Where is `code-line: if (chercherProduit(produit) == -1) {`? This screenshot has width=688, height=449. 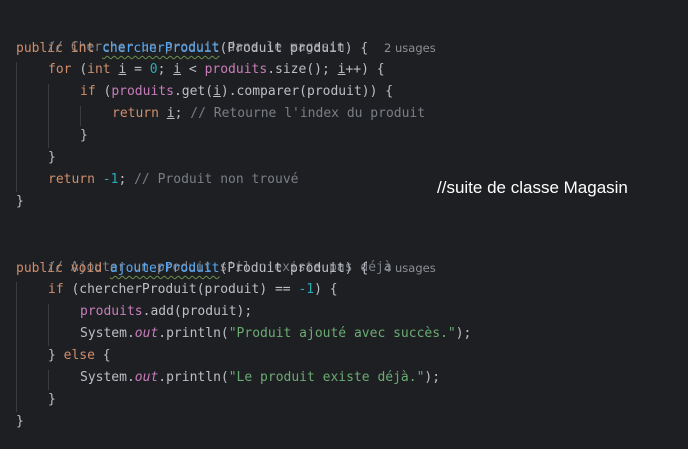 code-line: if (chercherProduit(produit) == -1) { is located at coordinates (193, 290).